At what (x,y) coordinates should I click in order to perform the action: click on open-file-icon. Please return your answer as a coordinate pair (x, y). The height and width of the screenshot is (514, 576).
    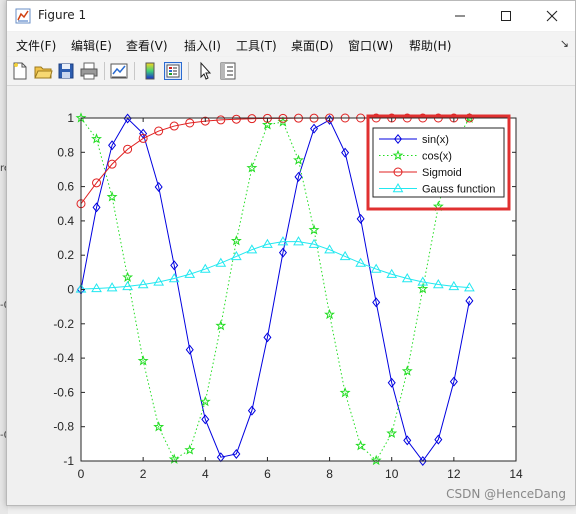
    Looking at the image, I should click on (43, 71).